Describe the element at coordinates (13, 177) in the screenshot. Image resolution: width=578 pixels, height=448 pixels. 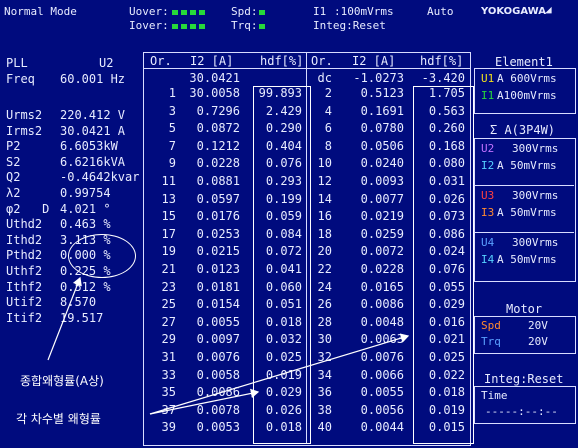
I see `measurement-label: Q2` at that location.